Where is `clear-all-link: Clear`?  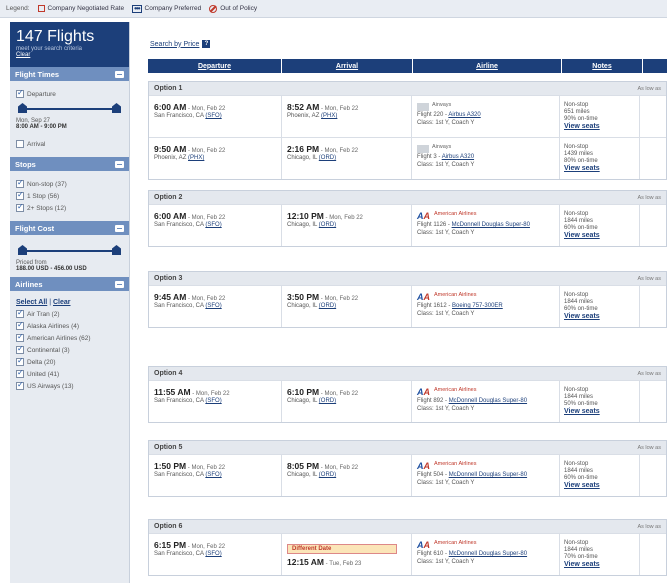 clear-all-link: Clear is located at coordinates (69, 55).